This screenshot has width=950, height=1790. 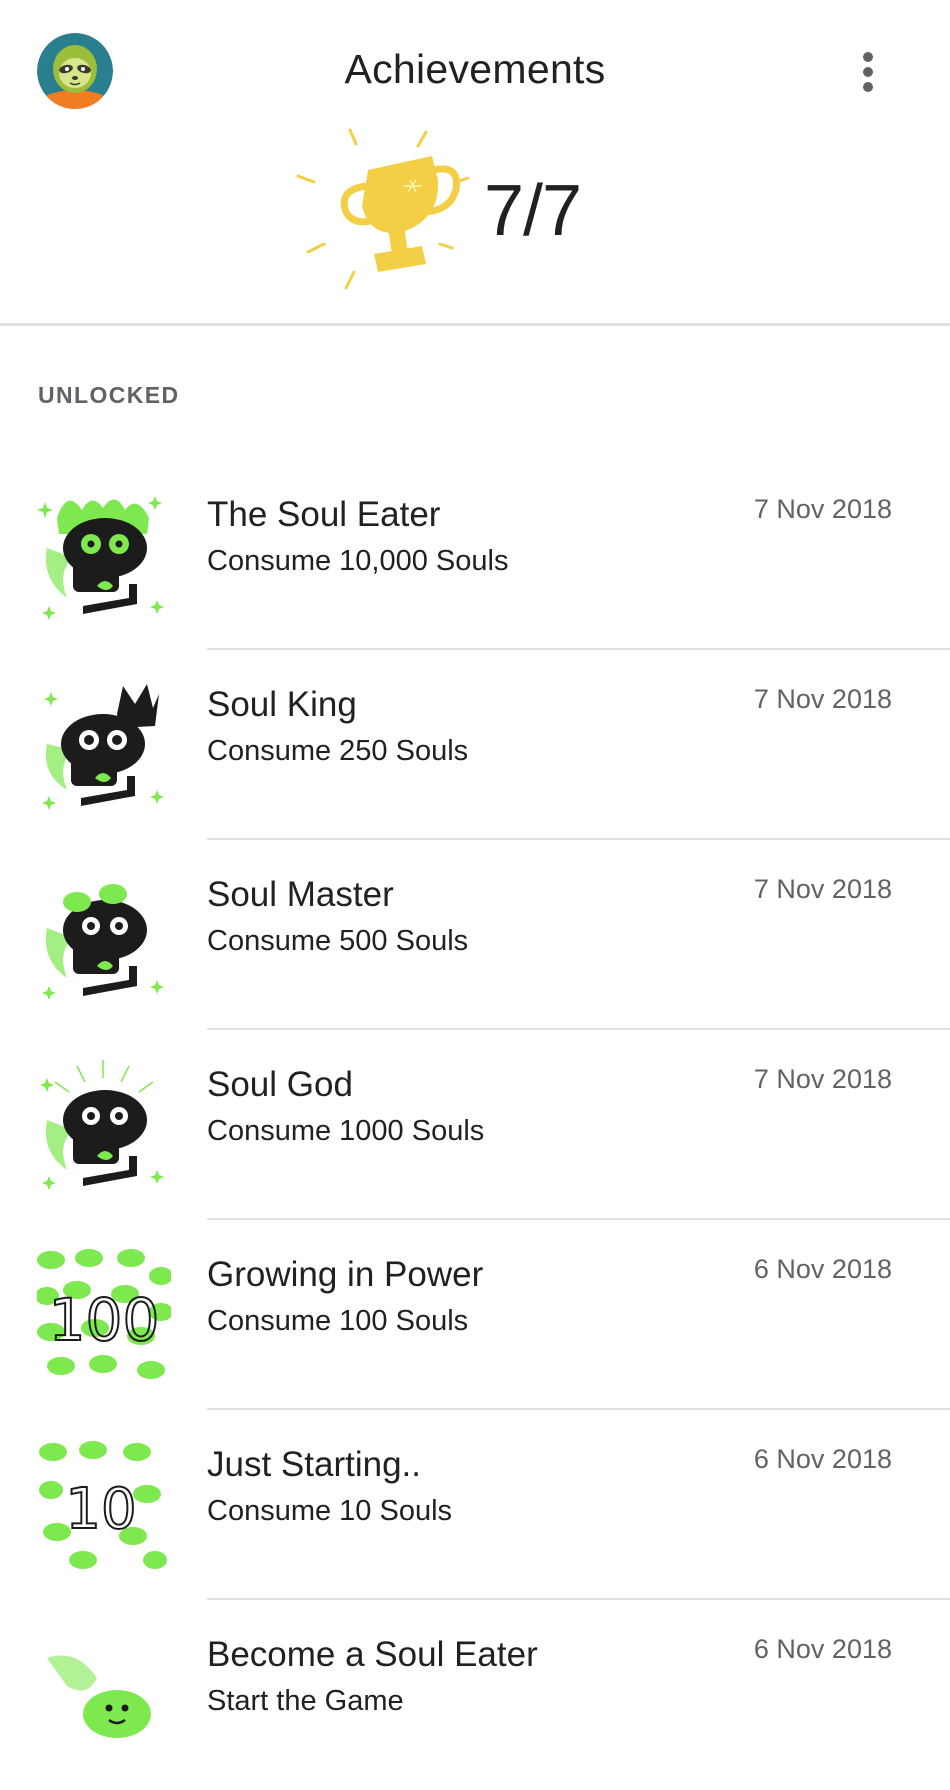 What do you see at coordinates (346, 1131) in the screenshot?
I see `achievement-description: Consume 1000 Souls` at bounding box center [346, 1131].